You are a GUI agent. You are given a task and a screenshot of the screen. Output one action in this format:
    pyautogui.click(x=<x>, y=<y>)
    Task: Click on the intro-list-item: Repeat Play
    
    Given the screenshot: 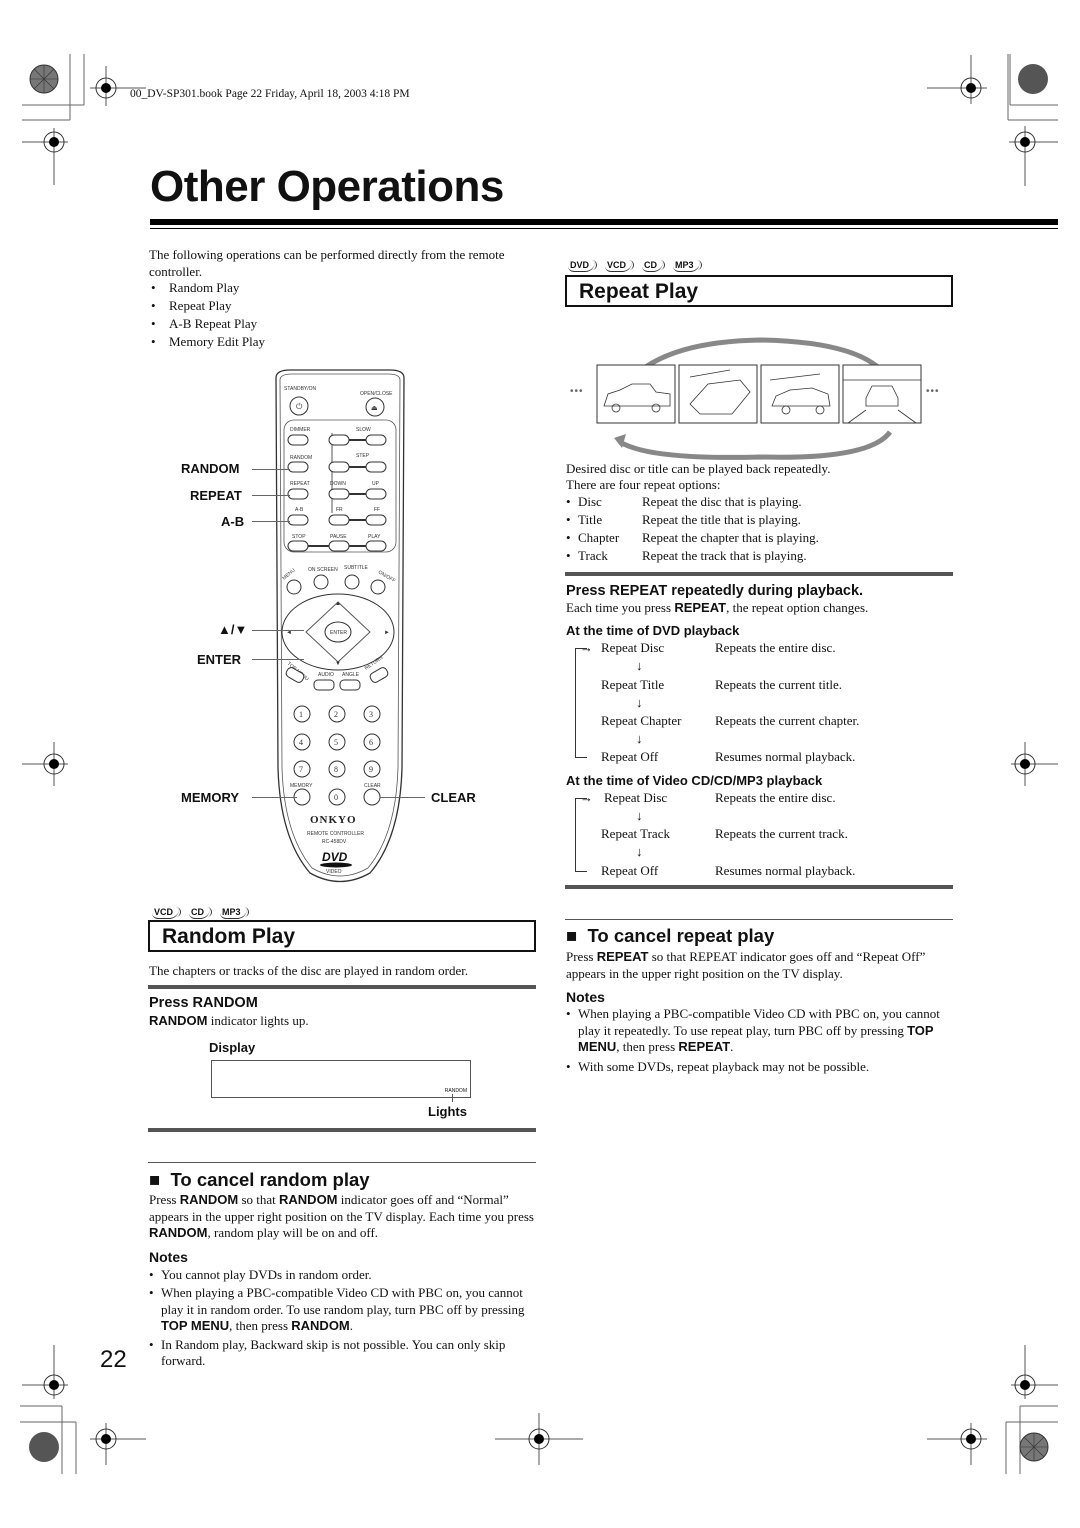 What is the action you would take?
    pyautogui.click(x=334, y=306)
    